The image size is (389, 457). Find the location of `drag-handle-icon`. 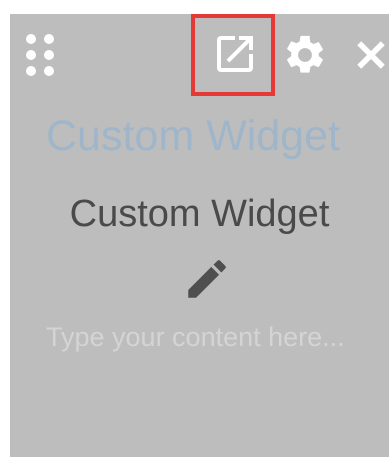

drag-handle-icon is located at coordinates (41, 55).